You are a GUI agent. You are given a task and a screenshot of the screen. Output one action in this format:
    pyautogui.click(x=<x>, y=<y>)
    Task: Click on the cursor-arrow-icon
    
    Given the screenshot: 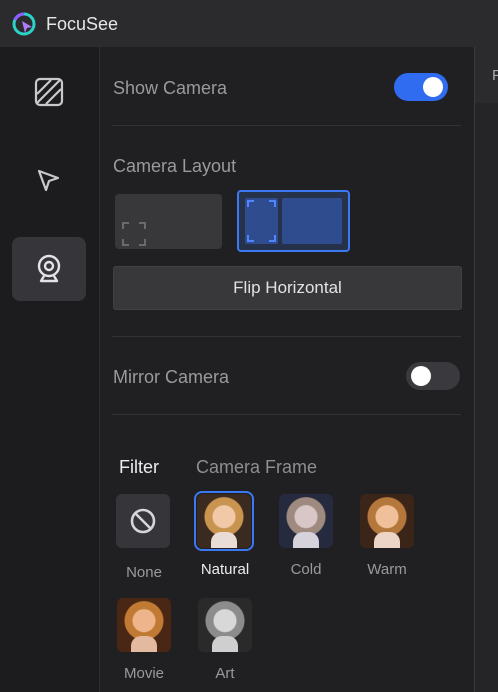 What is the action you would take?
    pyautogui.click(x=48, y=180)
    